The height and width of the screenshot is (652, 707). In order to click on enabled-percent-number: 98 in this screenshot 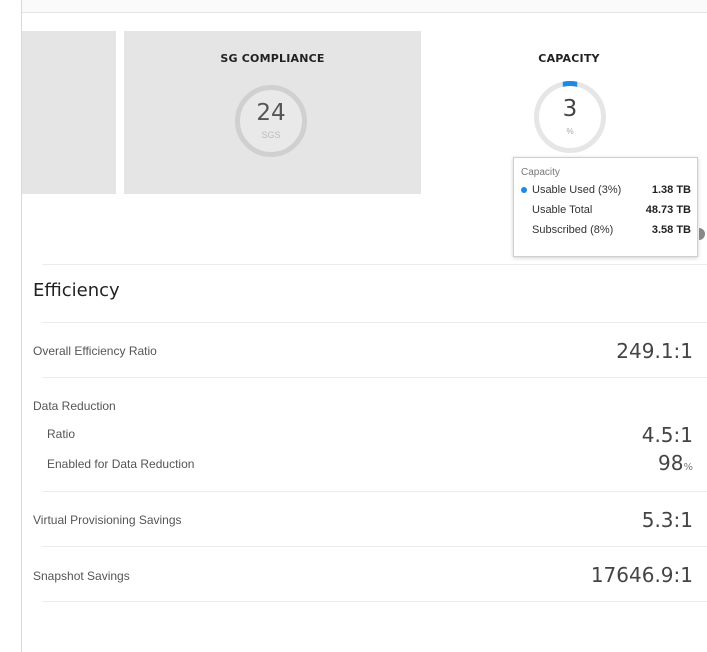, I will do `click(671, 463)`.